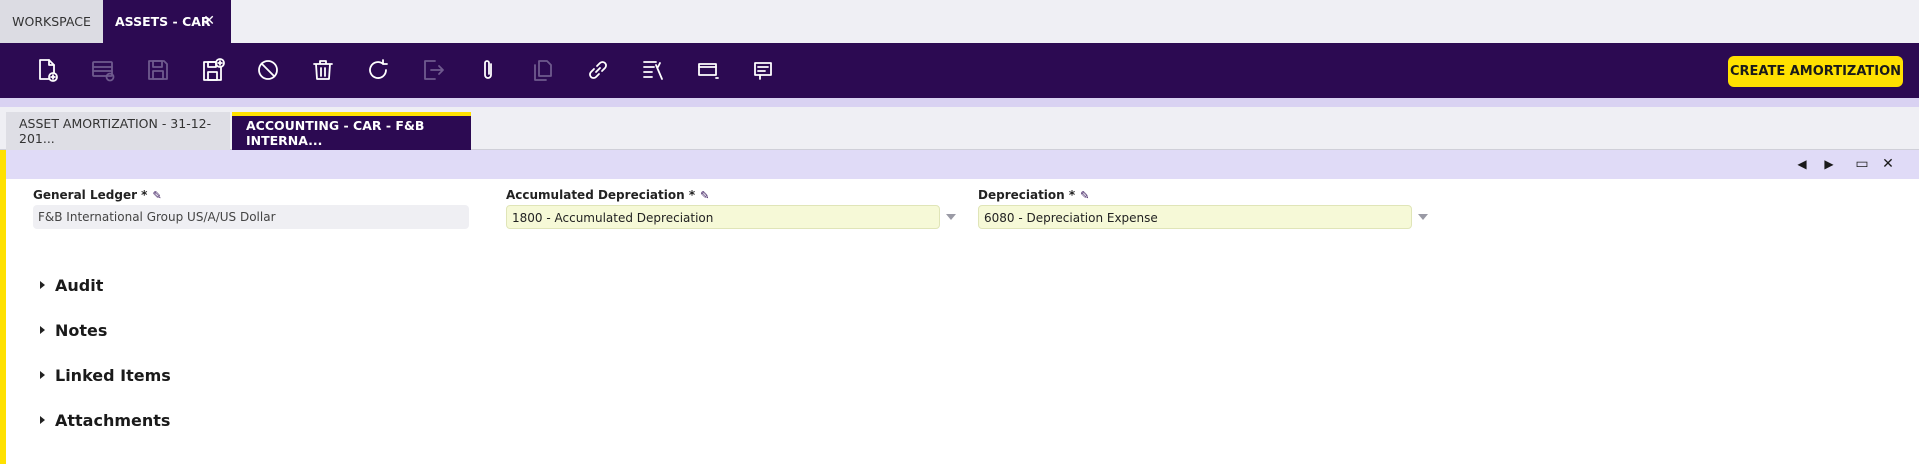 The height and width of the screenshot is (464, 1919). I want to click on depreciation-label: Depreciation * ✎, so click(1033, 195).